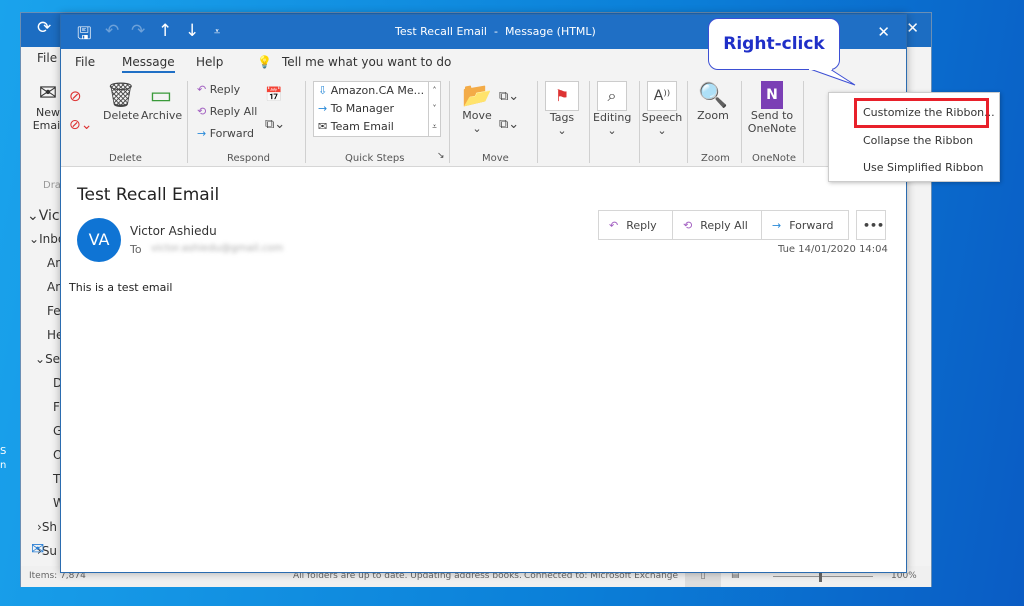 This screenshot has height=606, width=1024. Describe the element at coordinates (441, 156) in the screenshot. I see `quick-steps-launcher-icon: ↘` at that location.